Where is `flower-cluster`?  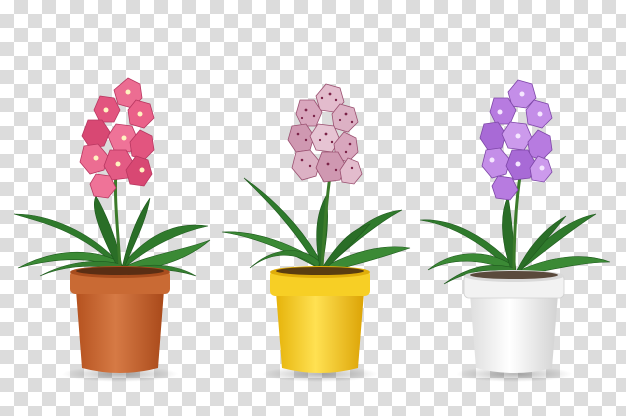
flower-cluster is located at coordinates (516, 140).